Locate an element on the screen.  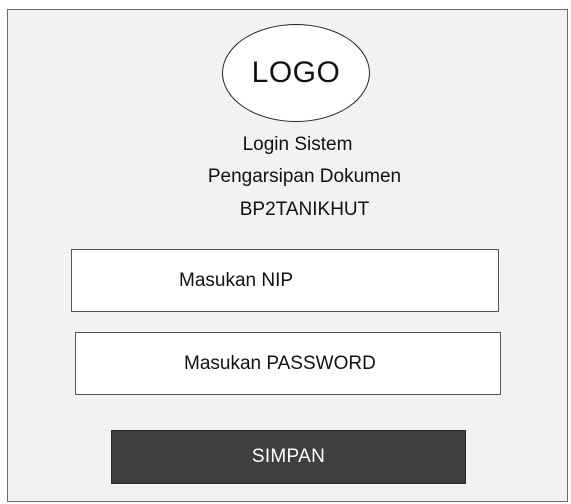
login-title-line-3: BP2TANIKHUT is located at coordinates (304, 209).